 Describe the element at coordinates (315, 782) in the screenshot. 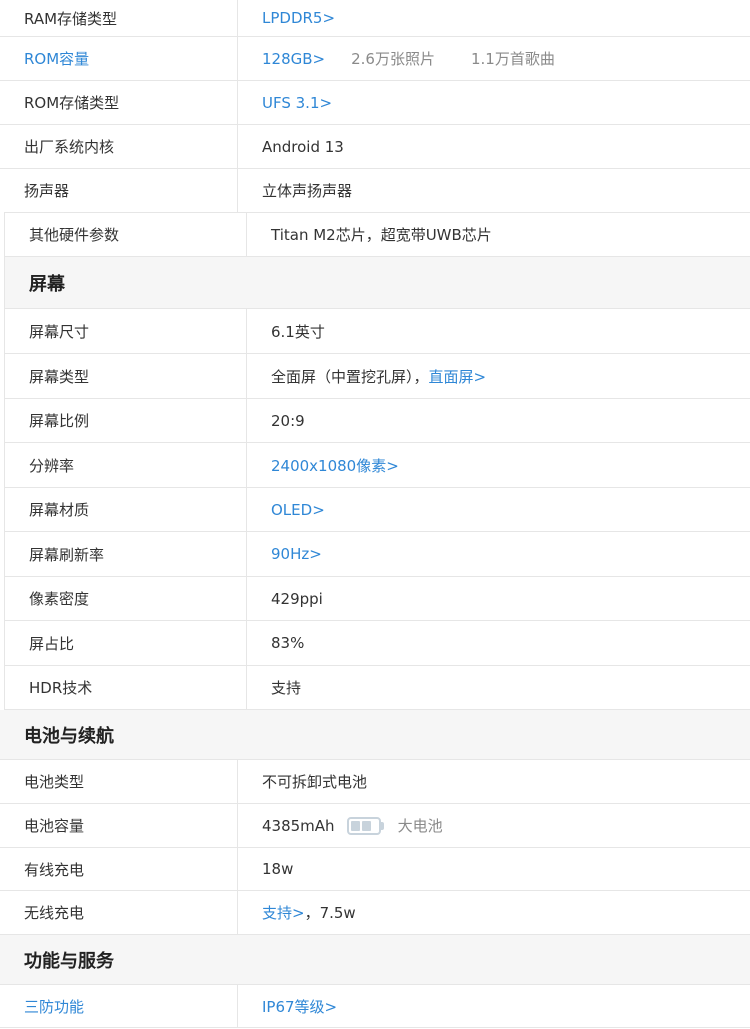

I see `spec-value: 不可拆卸式电池` at that location.